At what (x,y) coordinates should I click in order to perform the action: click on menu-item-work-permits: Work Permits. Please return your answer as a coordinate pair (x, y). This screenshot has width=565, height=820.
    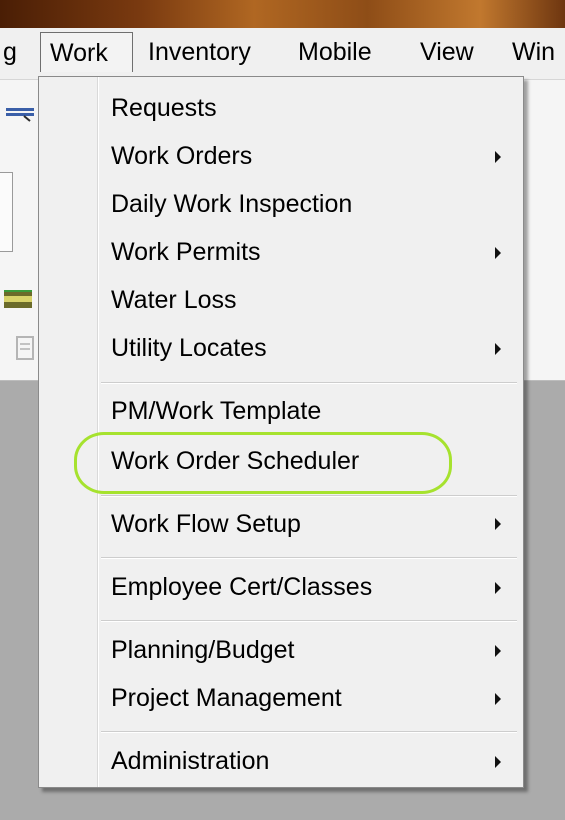
    Looking at the image, I should click on (186, 252).